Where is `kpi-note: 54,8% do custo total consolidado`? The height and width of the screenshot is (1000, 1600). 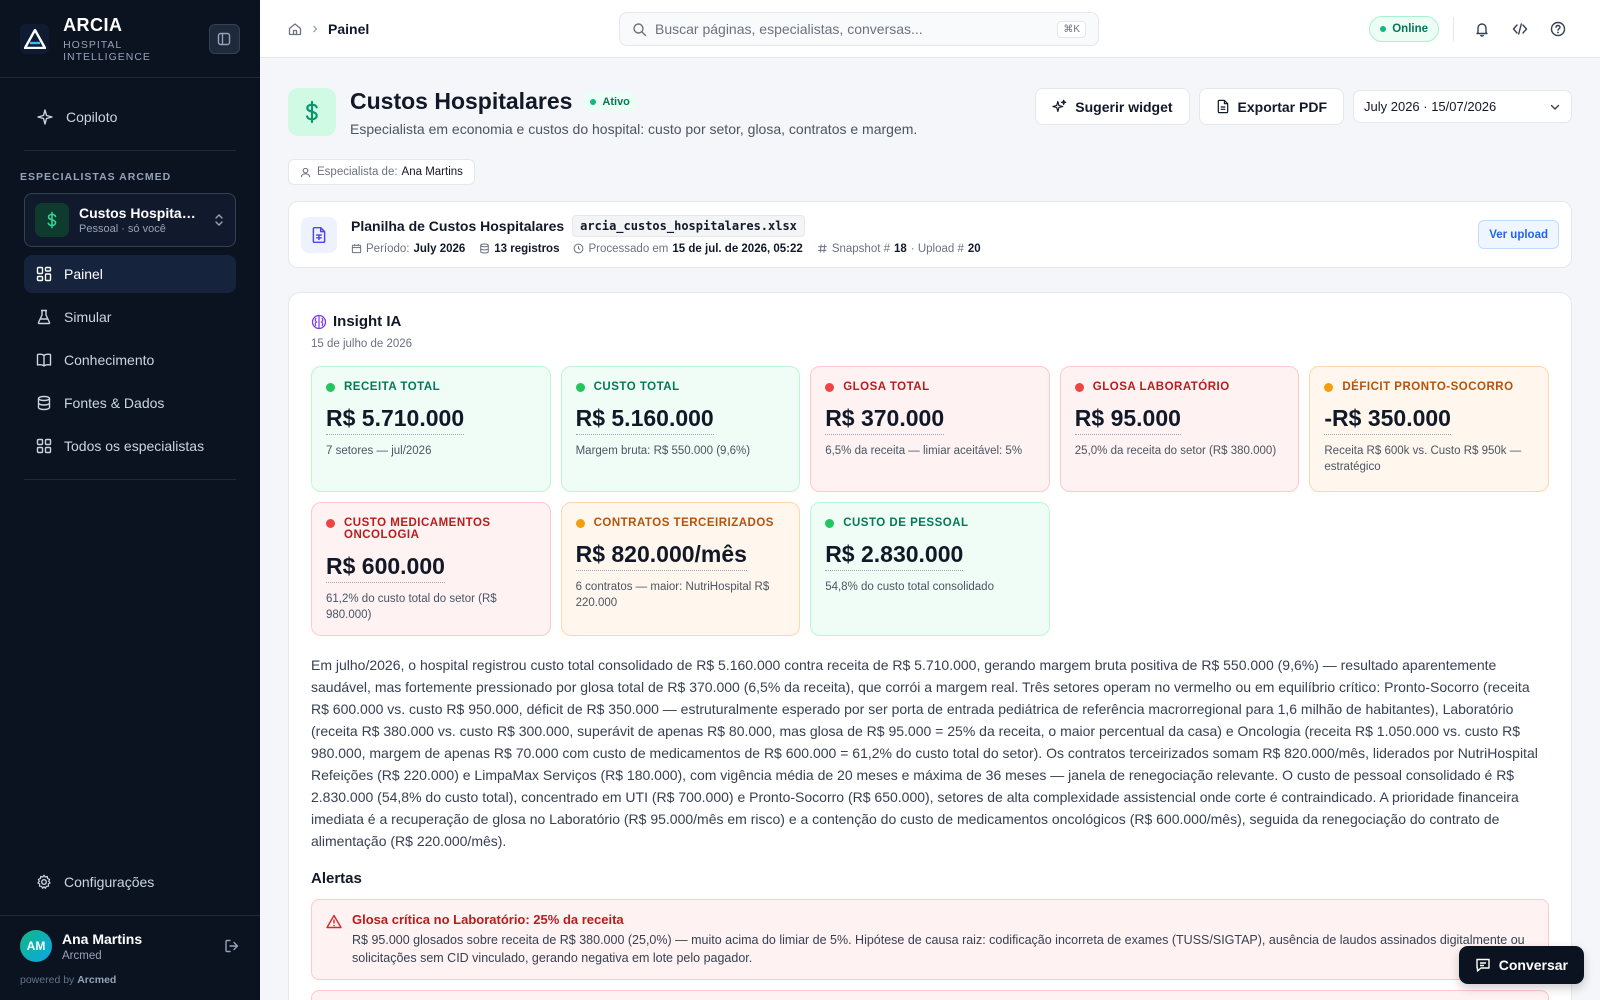 kpi-note: 54,8% do custo total consolidado is located at coordinates (909, 587).